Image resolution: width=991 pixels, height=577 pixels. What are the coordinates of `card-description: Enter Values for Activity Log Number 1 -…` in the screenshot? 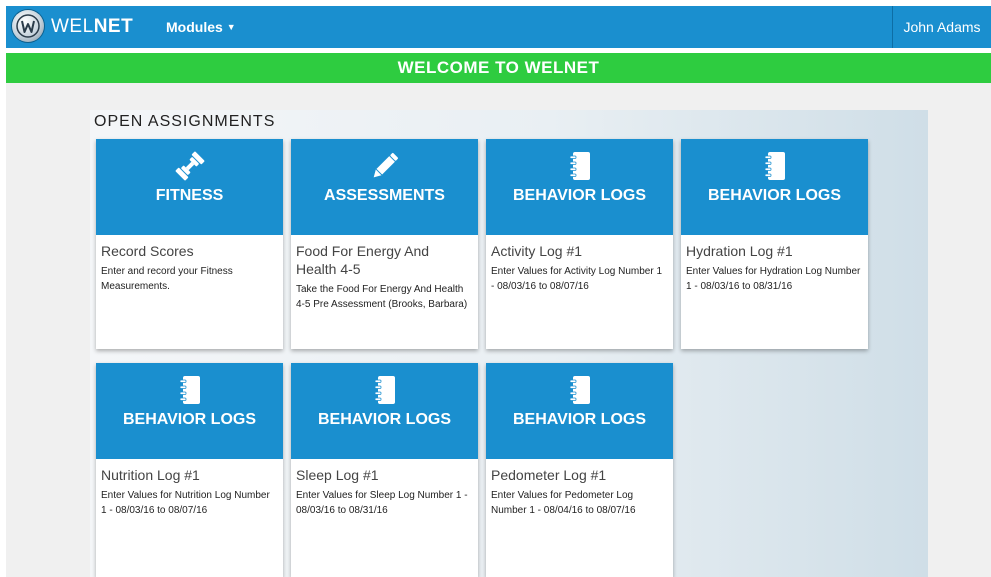 It's located at (577, 279).